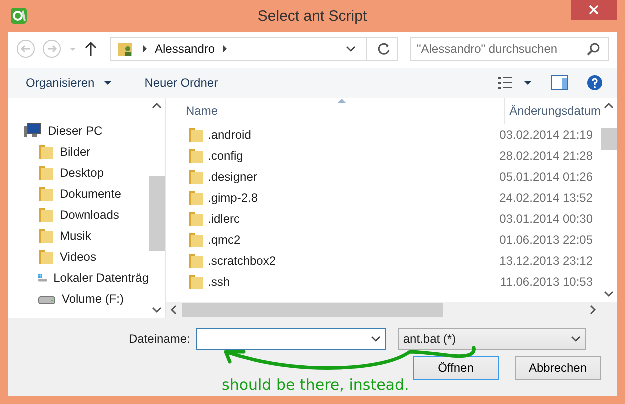 The height and width of the screenshot is (404, 625). What do you see at coordinates (185, 49) in the screenshot?
I see `breadcrumb: Alessandro` at bounding box center [185, 49].